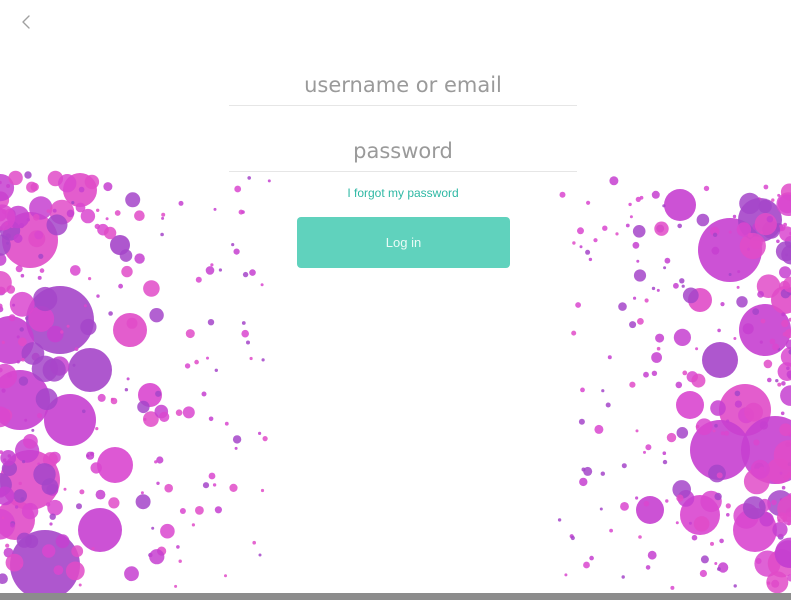 The height and width of the screenshot is (600, 791). I want to click on password-field-container, so click(403, 151).